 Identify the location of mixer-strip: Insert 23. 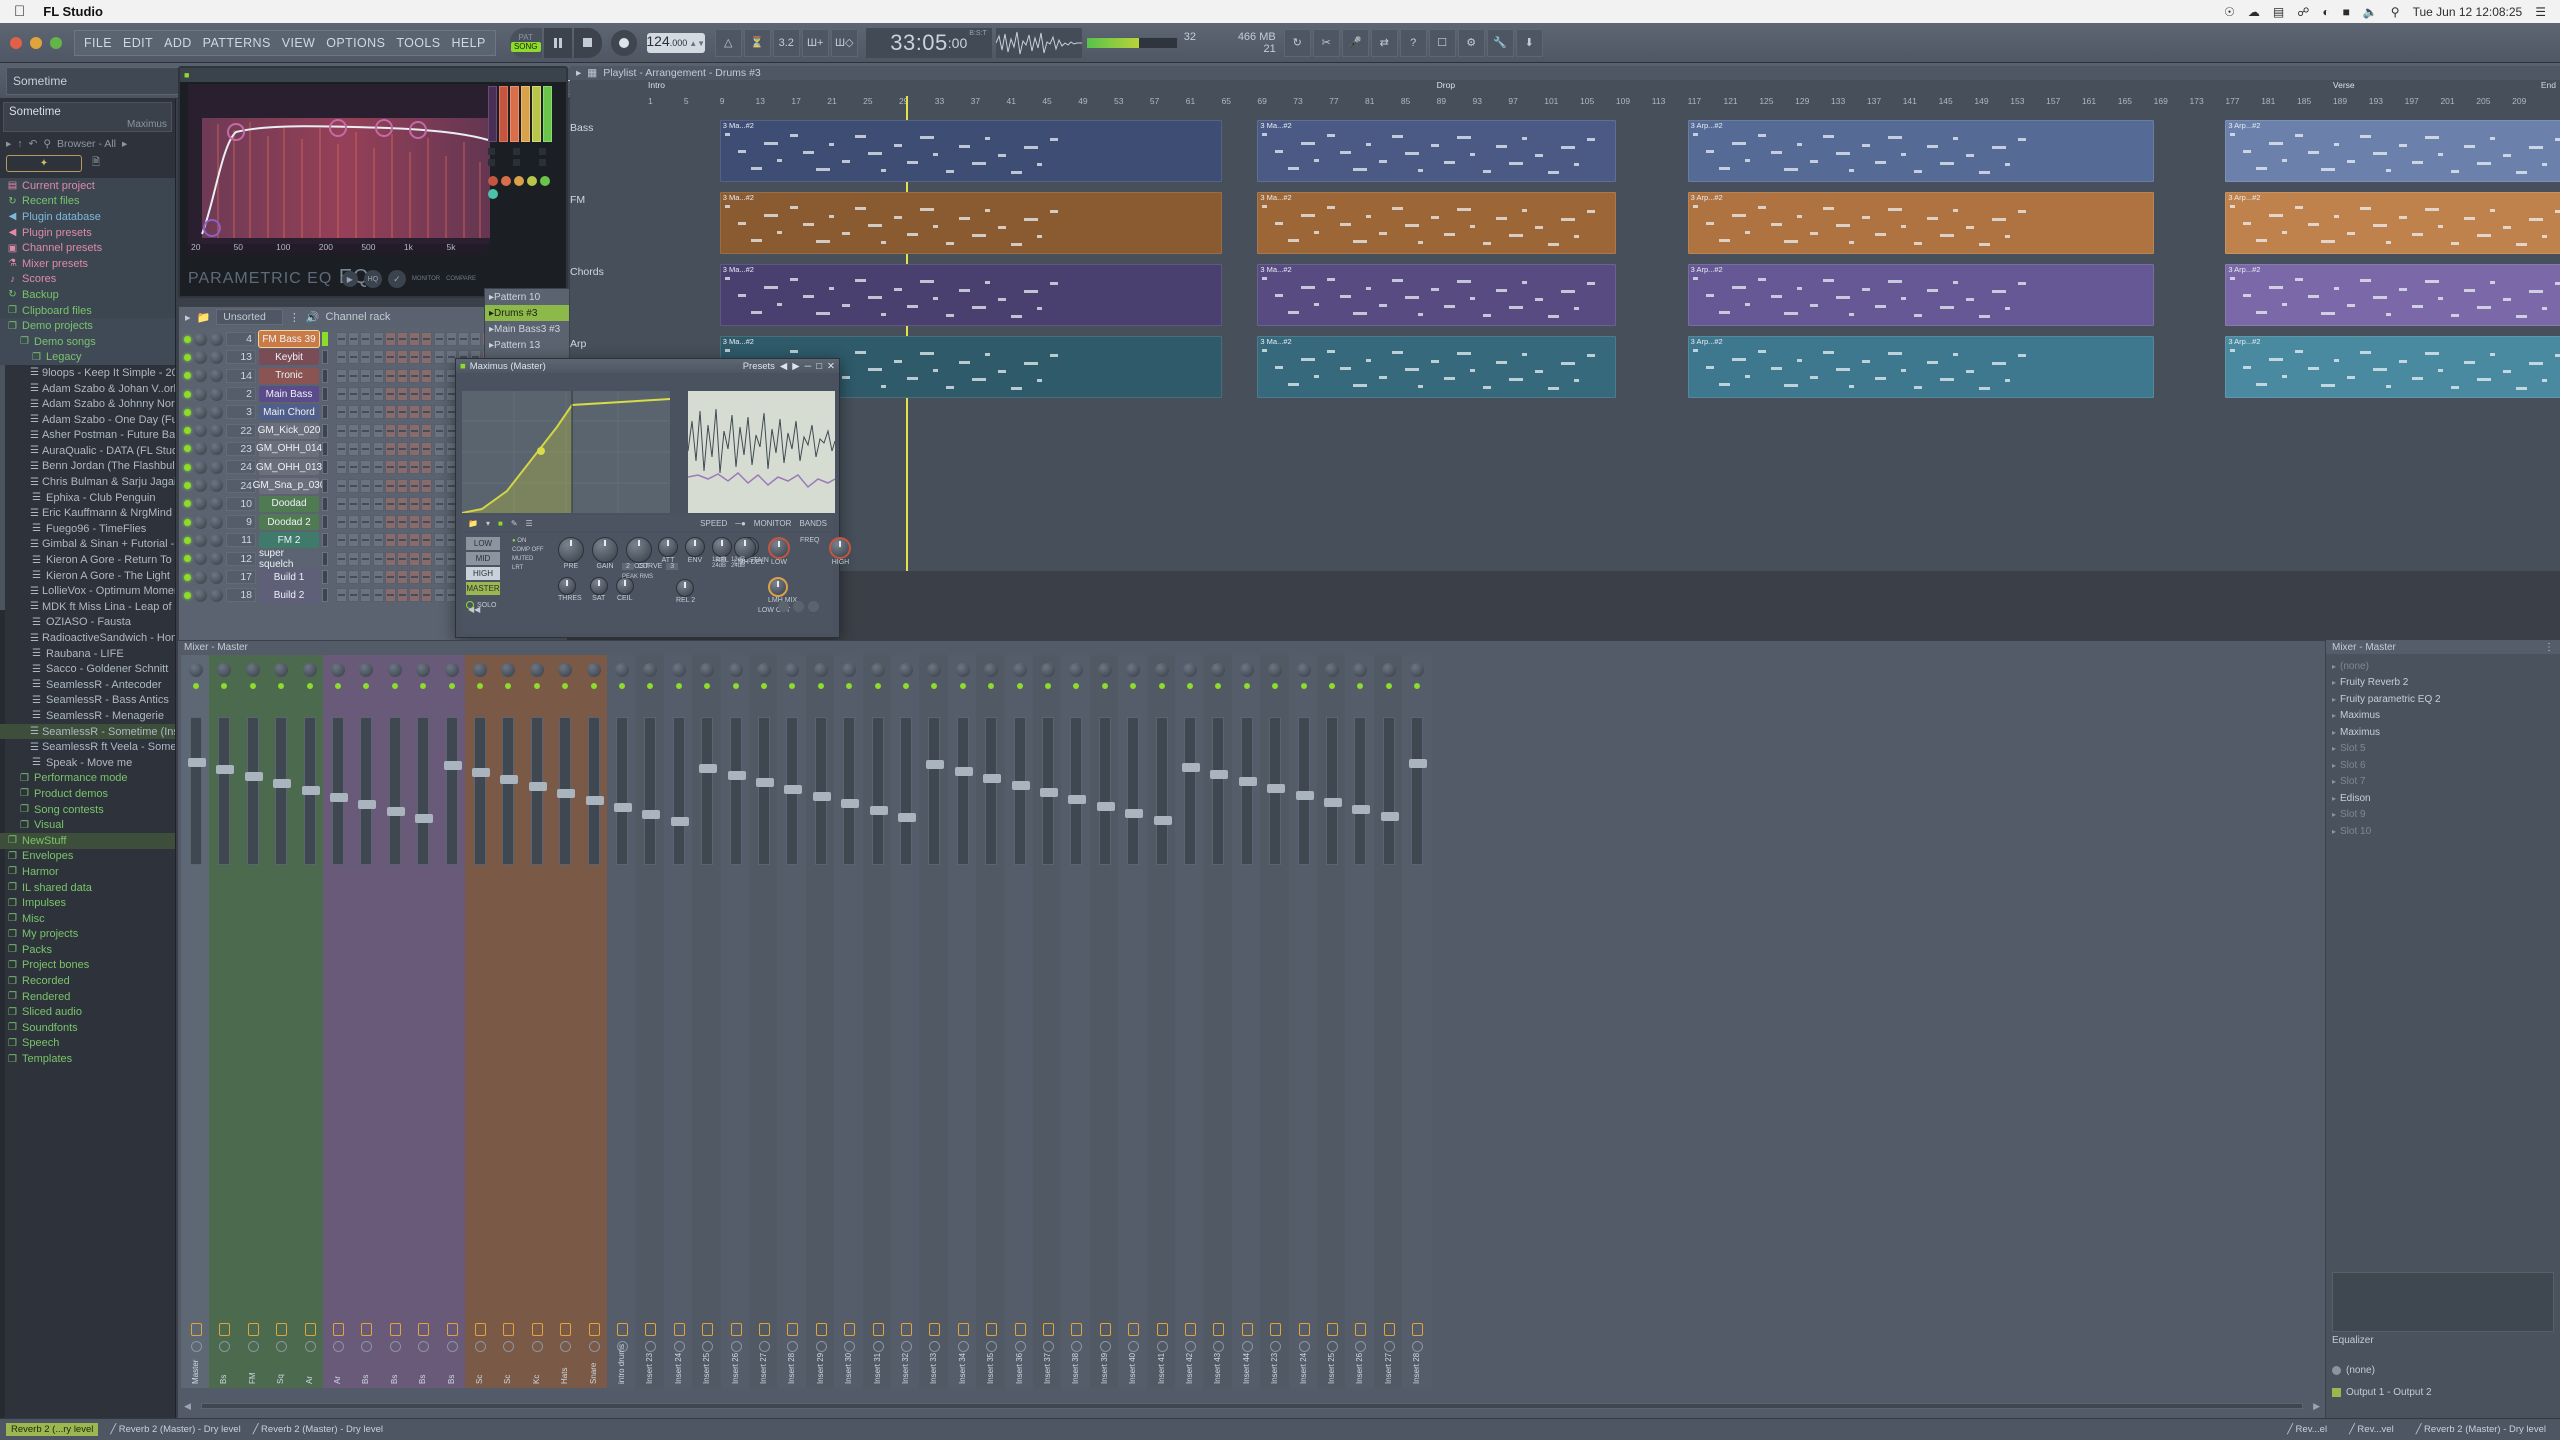
(650, 1021).